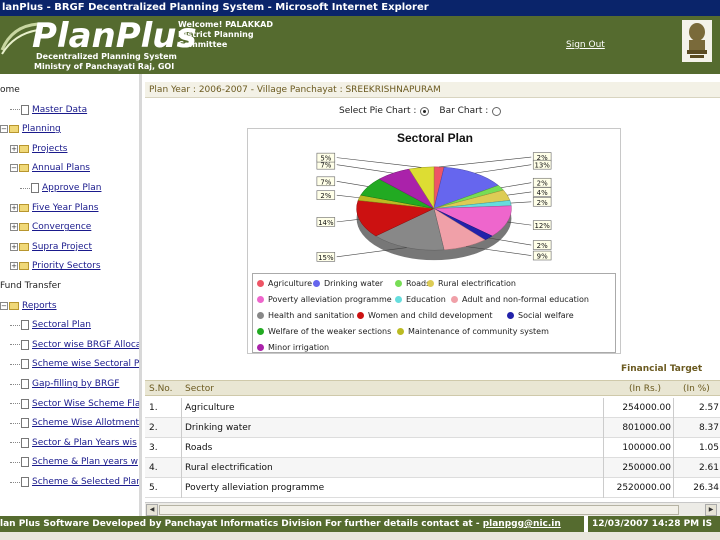  What do you see at coordinates (84, 442) in the screenshot?
I see `sidebar-item-label: Sector & Plan Years wis` at bounding box center [84, 442].